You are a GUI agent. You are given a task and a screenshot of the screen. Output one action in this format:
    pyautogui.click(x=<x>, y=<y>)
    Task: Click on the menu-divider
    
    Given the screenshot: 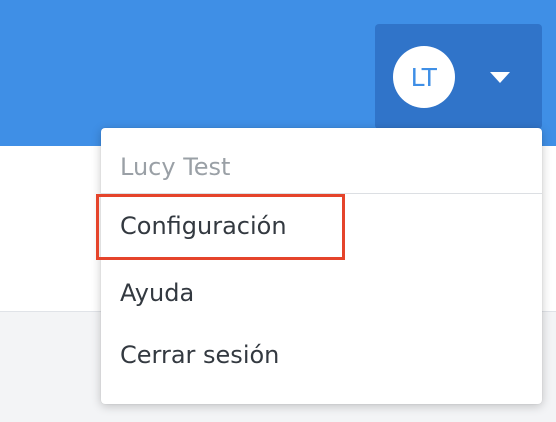 What is the action you would take?
    pyautogui.click(x=321, y=193)
    